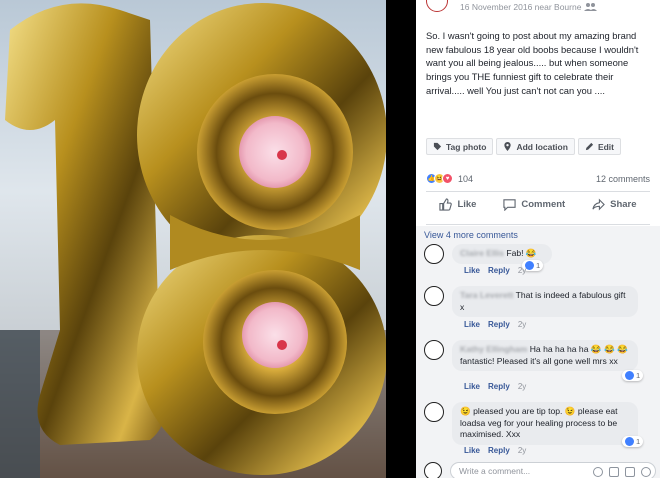 This screenshot has width=660, height=478. I want to click on love-reaction-icon: ♥, so click(447, 178).